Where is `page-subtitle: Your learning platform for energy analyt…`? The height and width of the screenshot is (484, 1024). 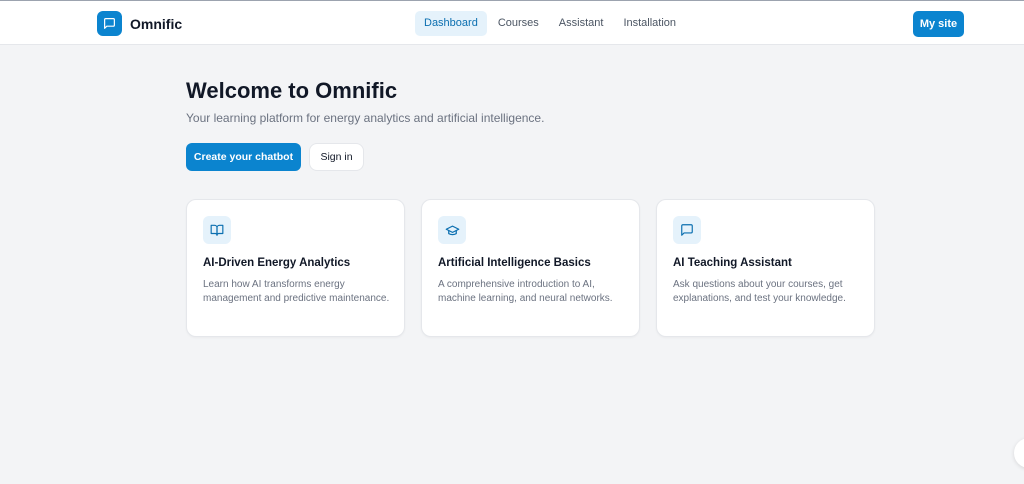 page-subtitle: Your learning platform for energy analyt… is located at coordinates (365, 118).